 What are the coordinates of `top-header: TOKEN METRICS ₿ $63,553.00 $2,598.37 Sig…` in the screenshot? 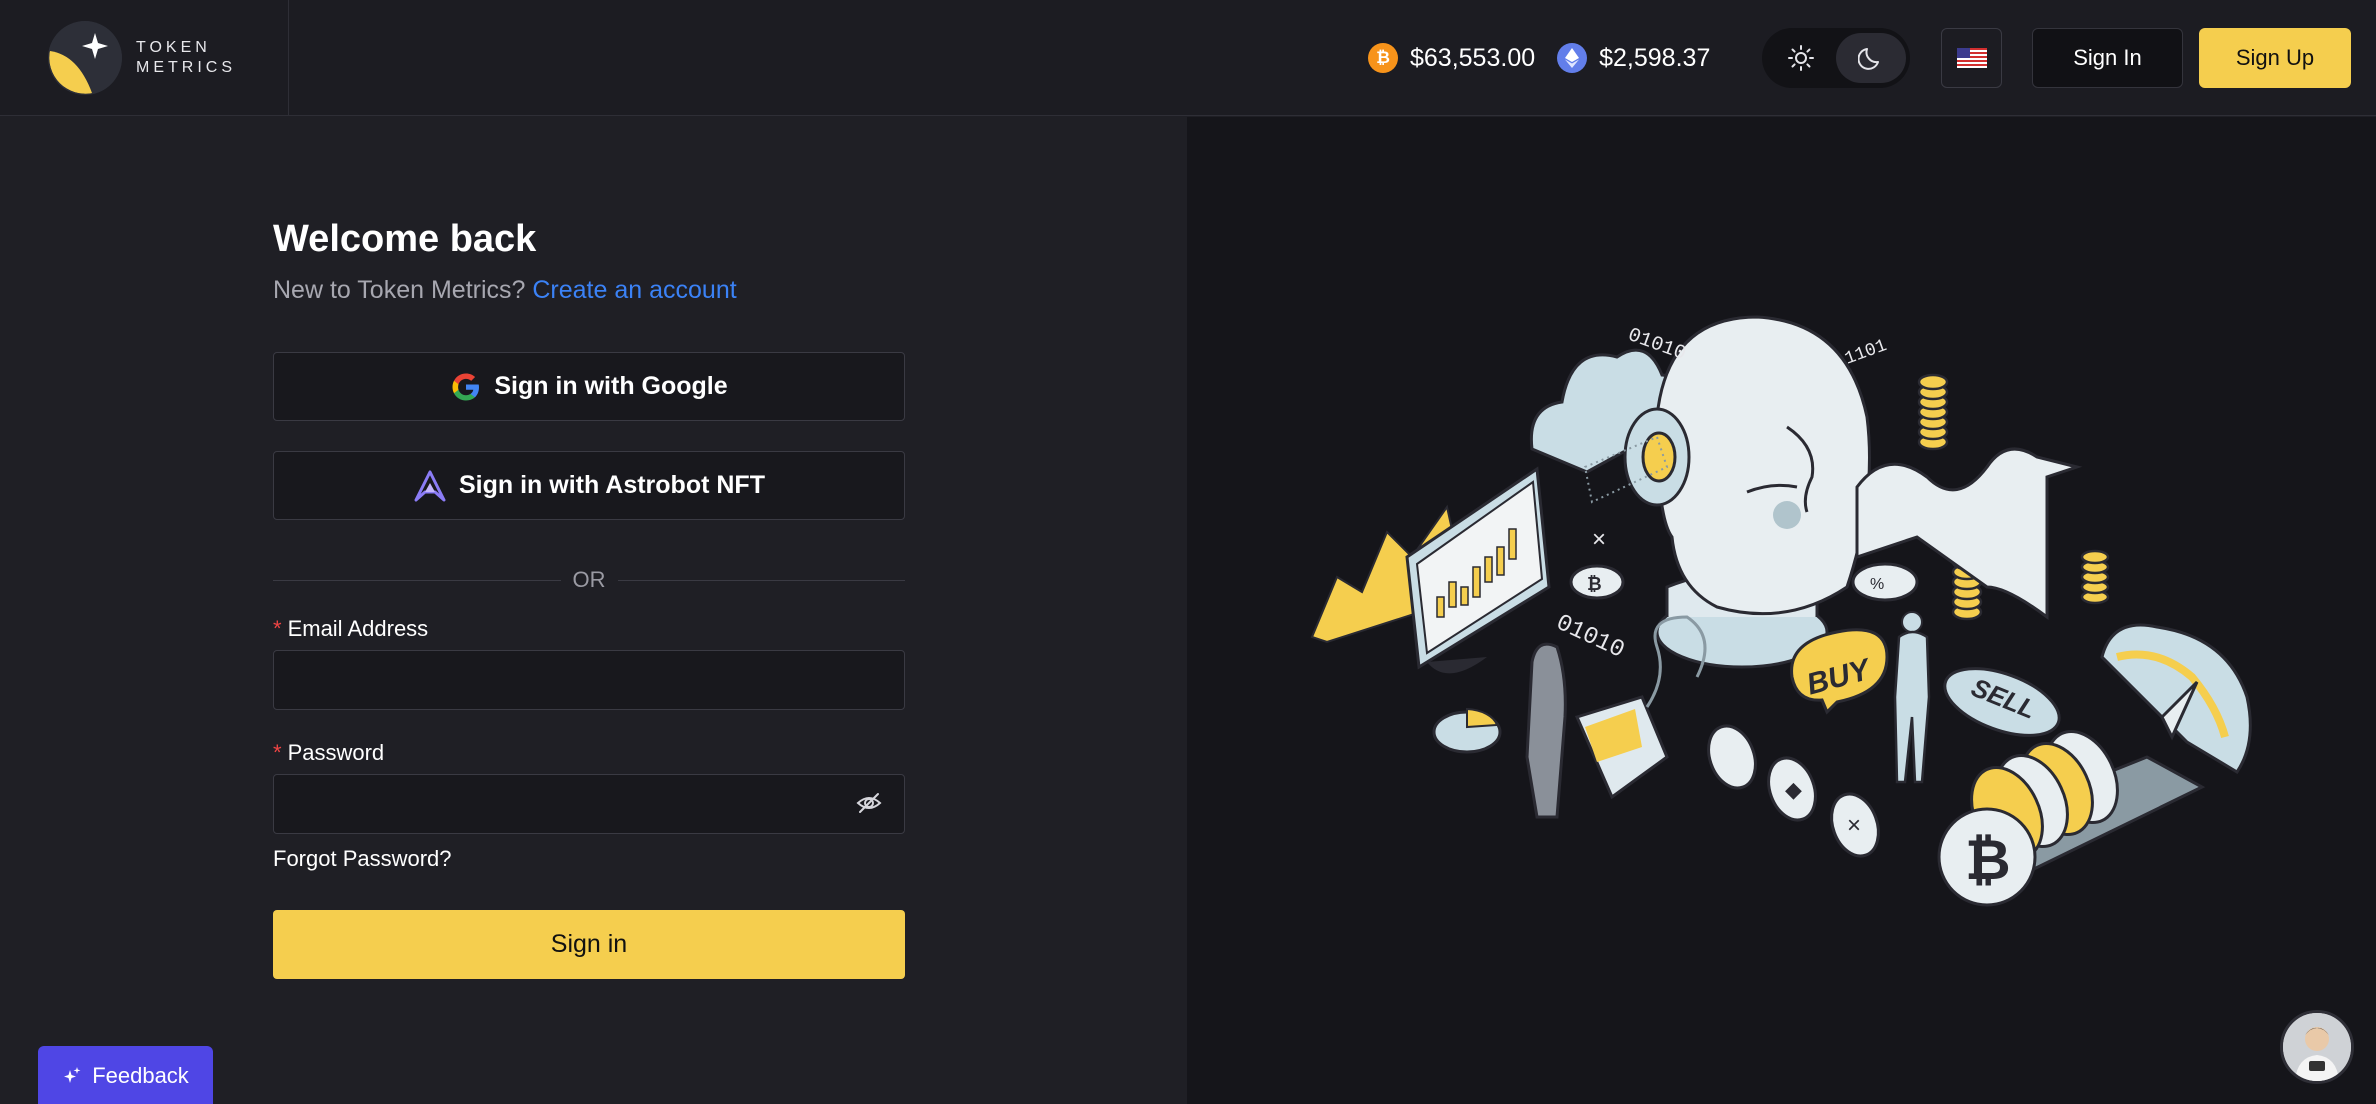 It's located at (1188, 58).